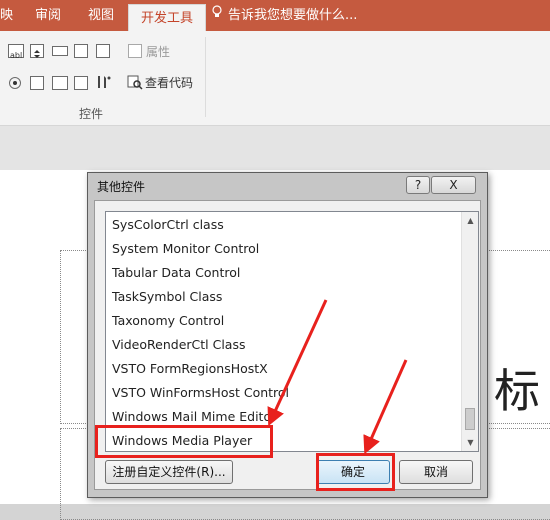 This screenshot has height=520, width=550. What do you see at coordinates (297, 363) in the screenshot?
I see `arrow-to-media-player` at bounding box center [297, 363].